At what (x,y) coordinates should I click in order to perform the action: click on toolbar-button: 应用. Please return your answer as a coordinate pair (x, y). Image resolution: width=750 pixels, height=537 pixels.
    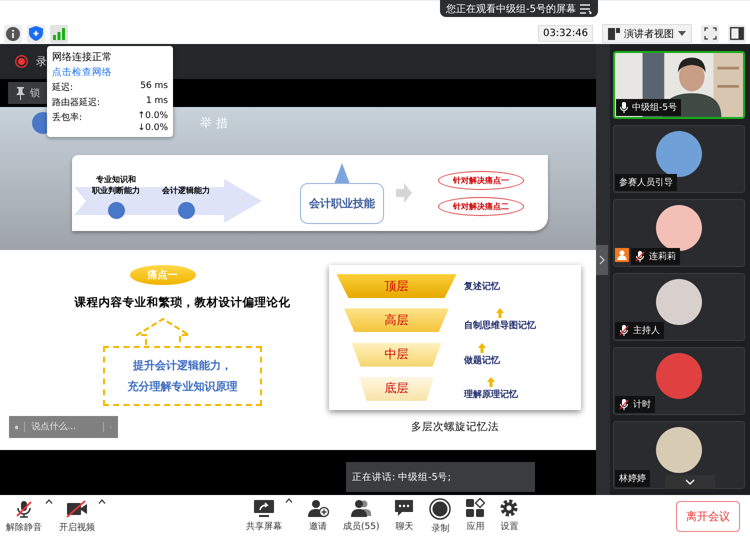
    Looking at the image, I should click on (475, 515).